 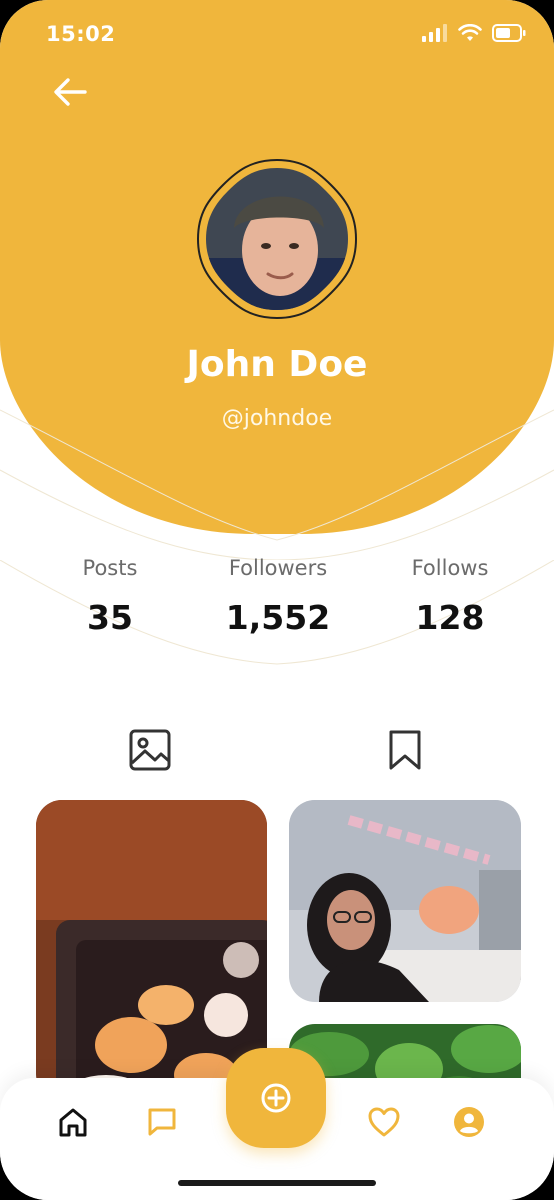 I want to click on stat-label: Follows, so click(x=450, y=568).